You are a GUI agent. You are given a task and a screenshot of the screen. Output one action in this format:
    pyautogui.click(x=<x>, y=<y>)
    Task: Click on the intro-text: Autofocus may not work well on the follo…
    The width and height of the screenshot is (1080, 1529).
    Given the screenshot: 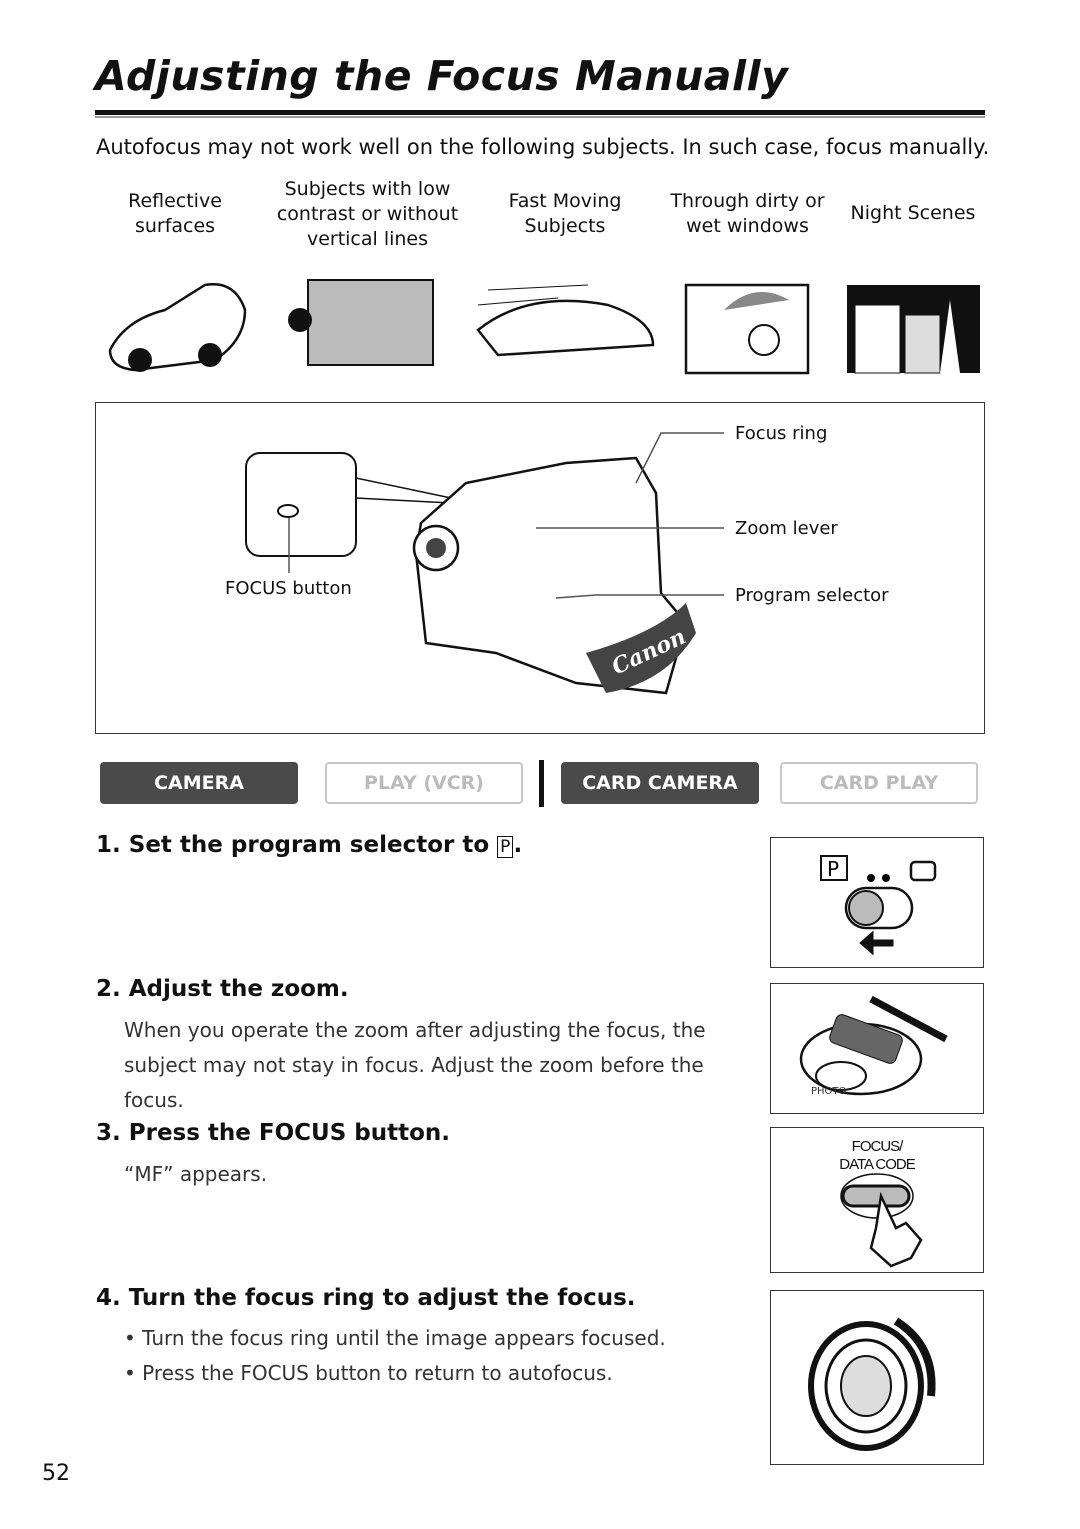 What is the action you would take?
    pyautogui.click(x=543, y=147)
    